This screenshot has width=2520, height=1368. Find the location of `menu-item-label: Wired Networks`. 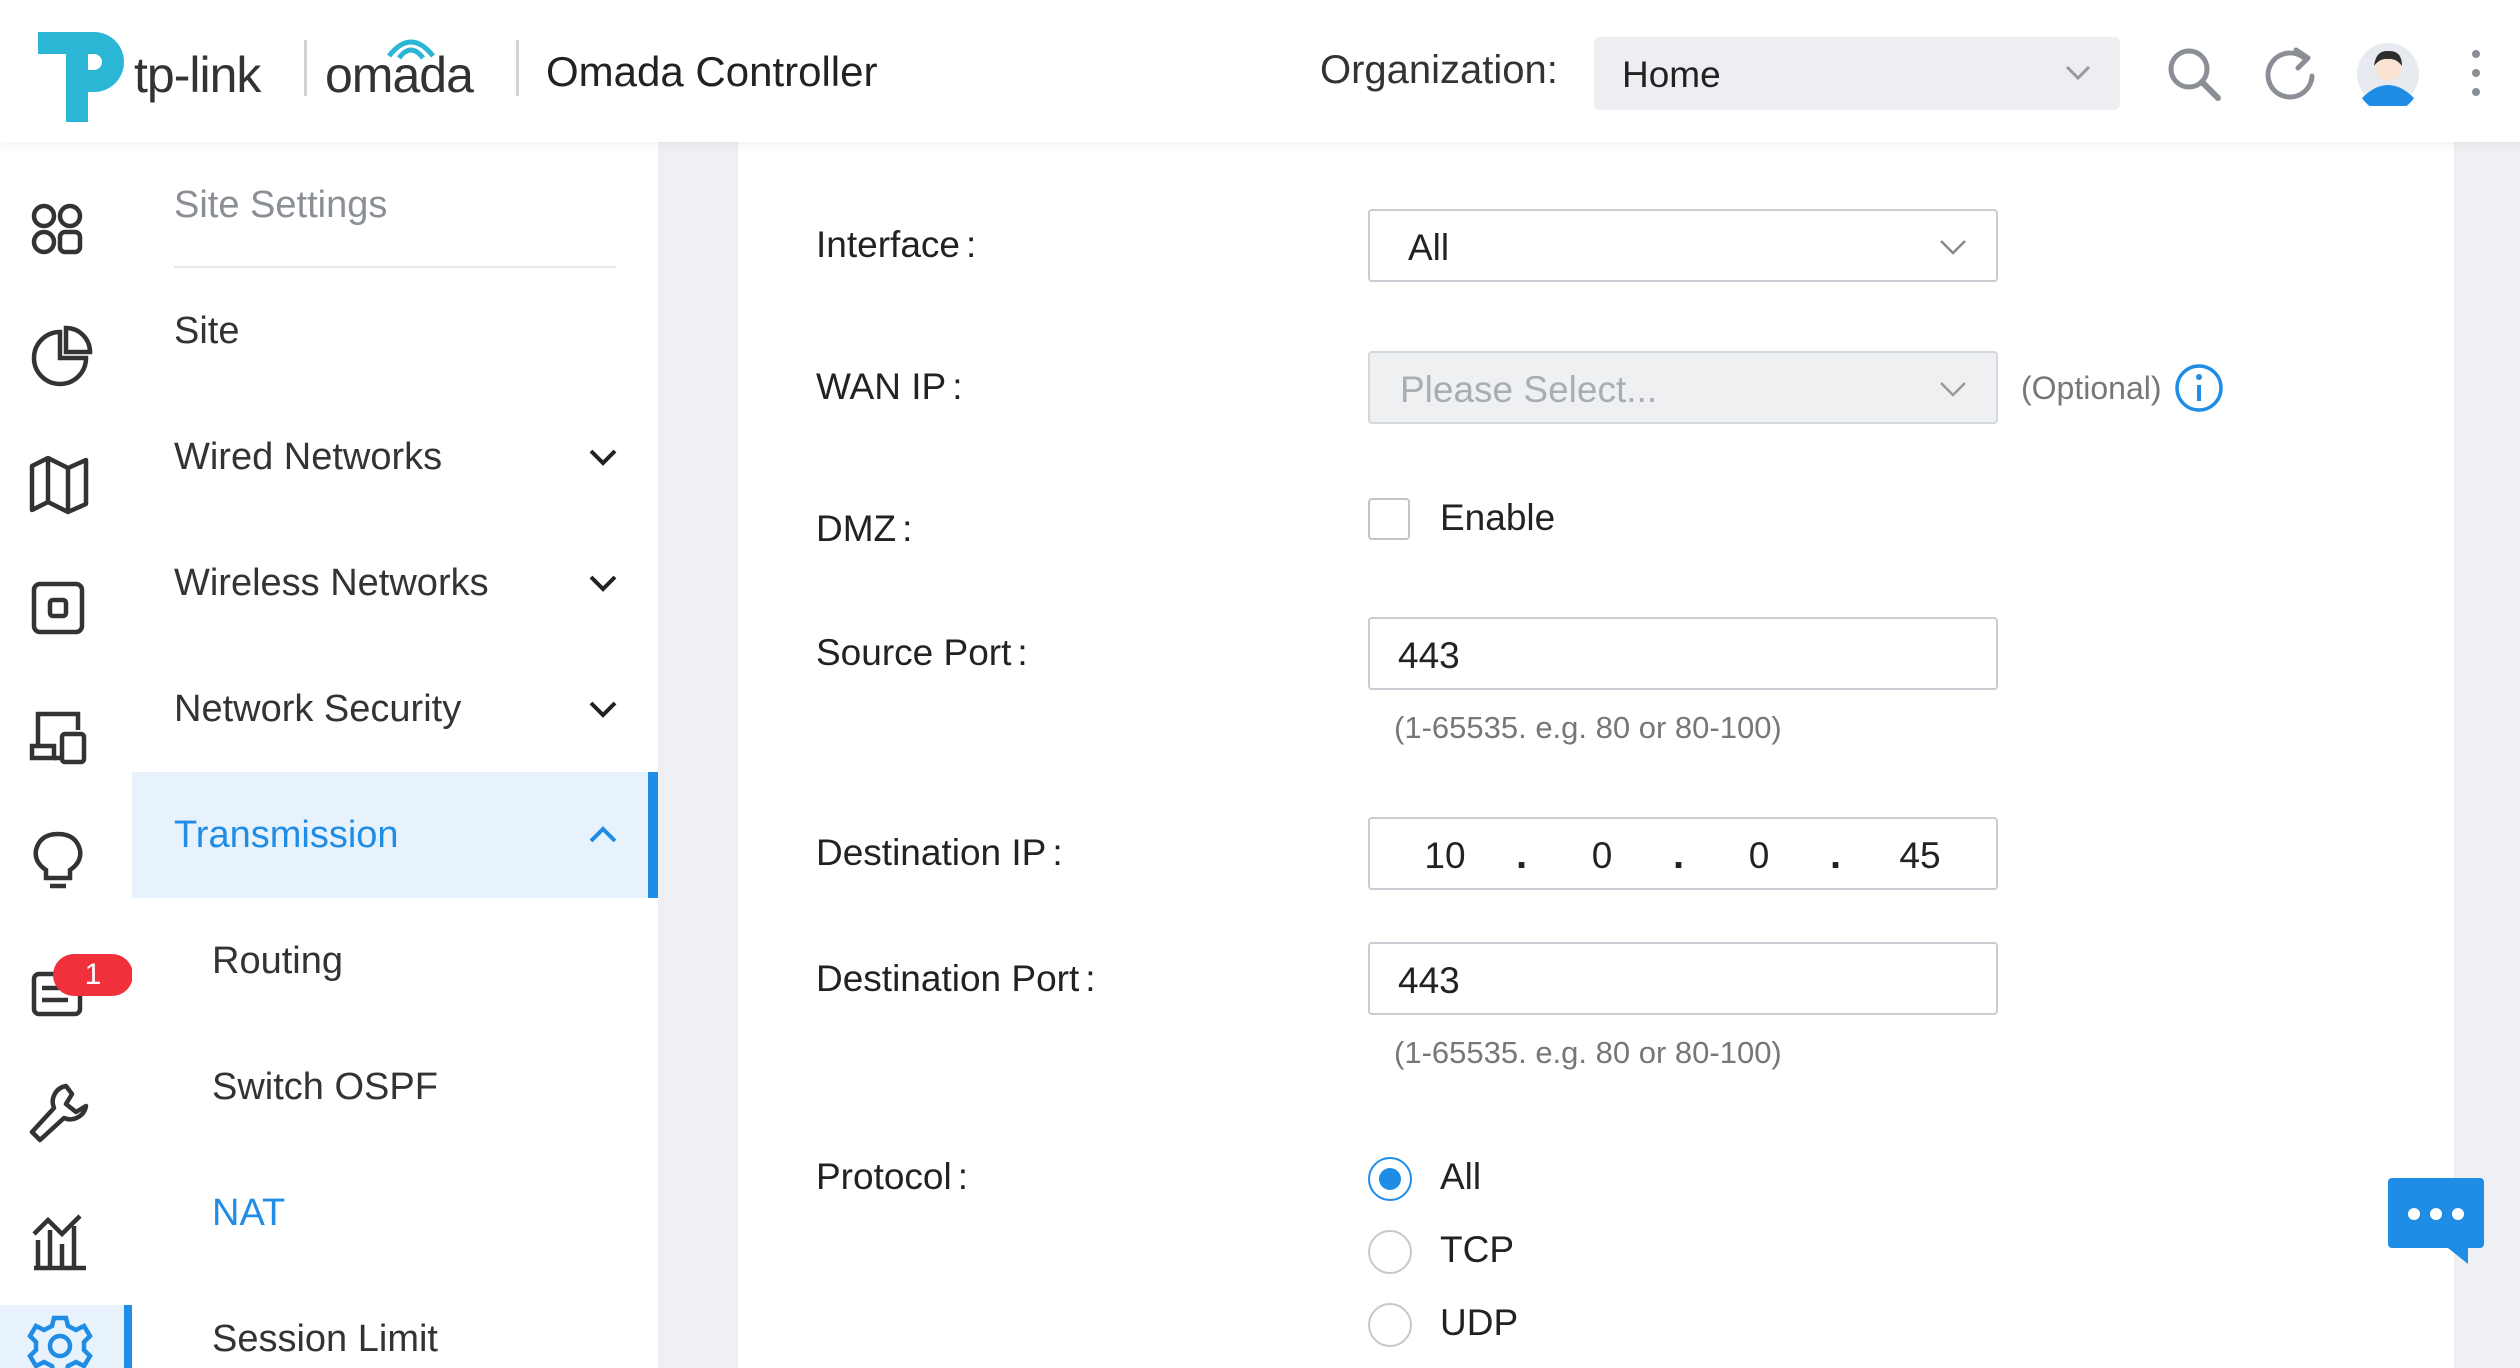

menu-item-label: Wired Networks is located at coordinates (308, 457).